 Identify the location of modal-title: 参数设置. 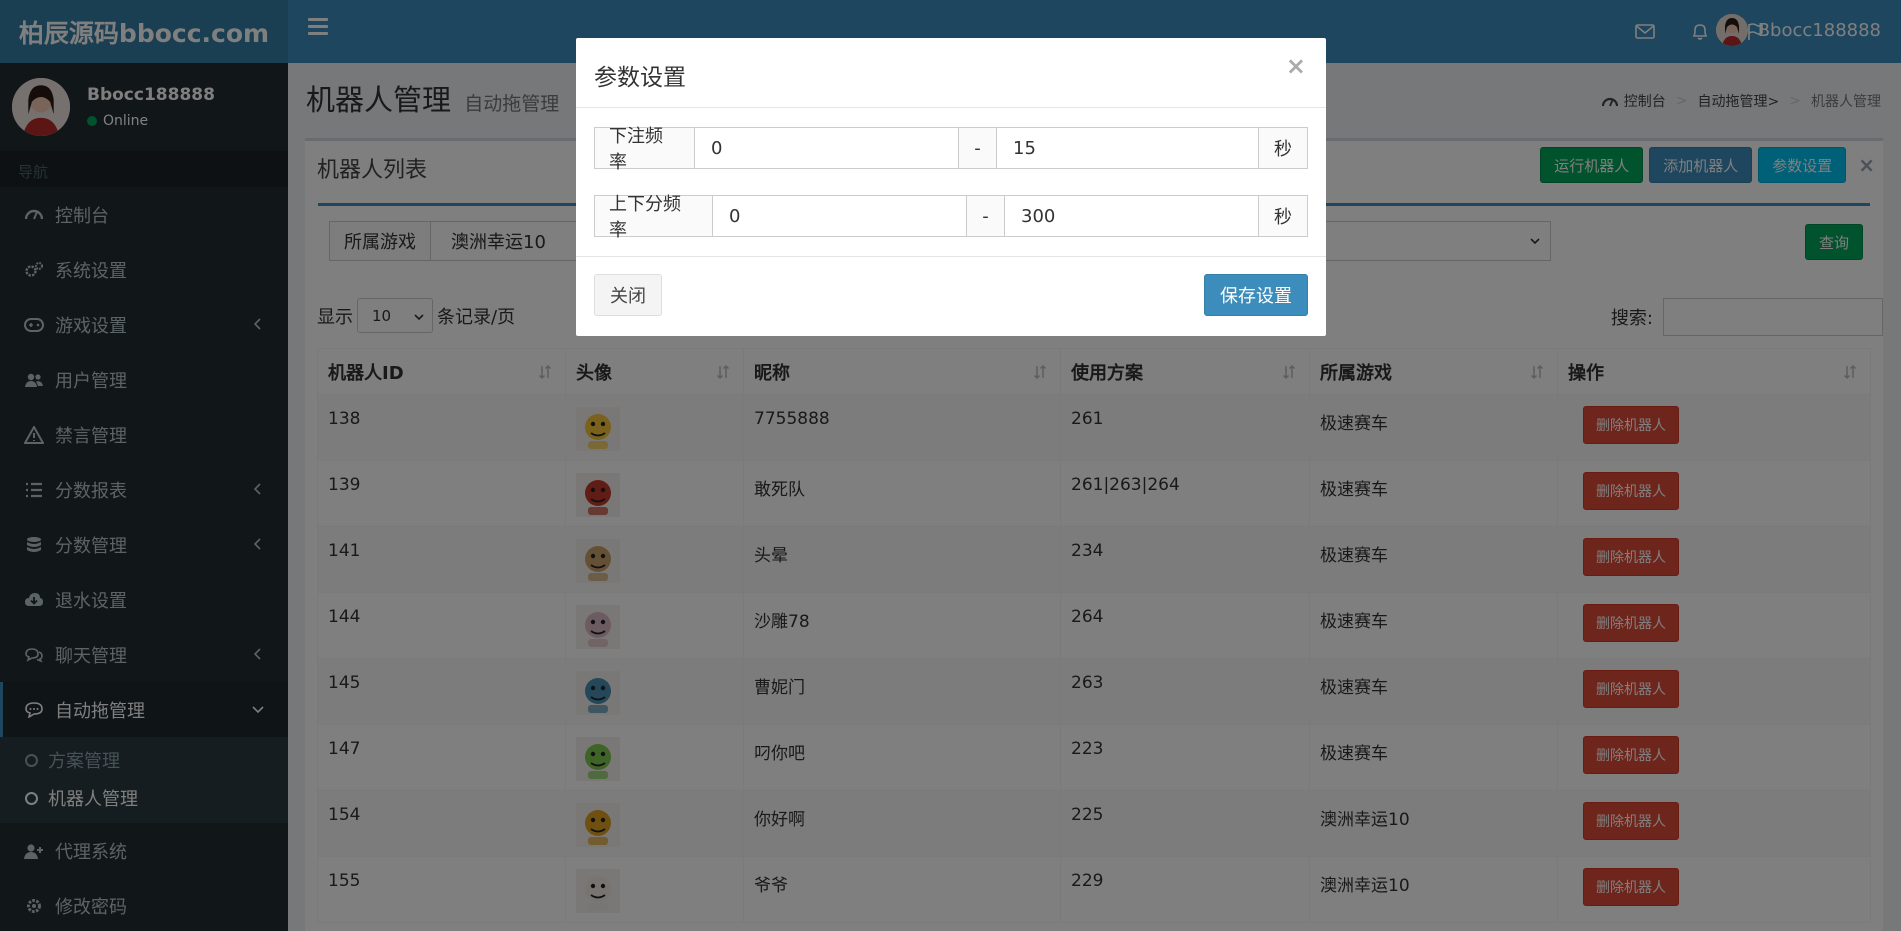
(640, 78).